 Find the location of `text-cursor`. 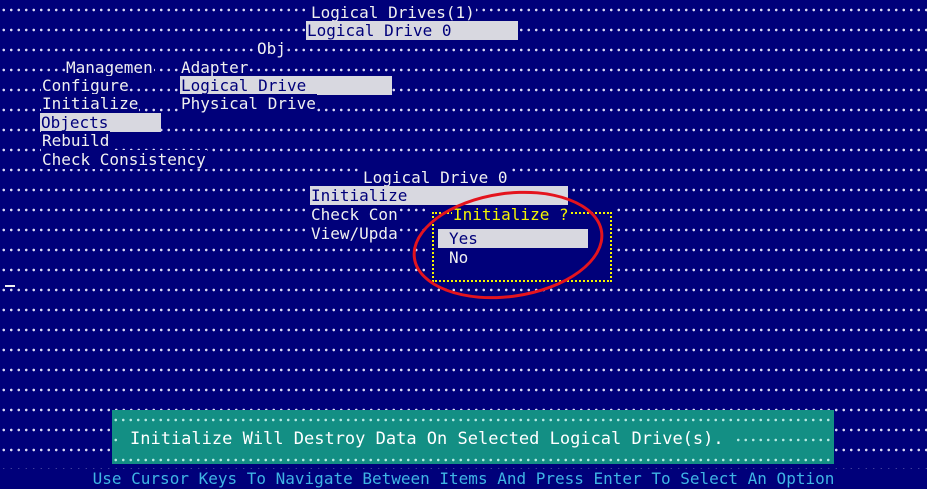

text-cursor is located at coordinates (10, 286).